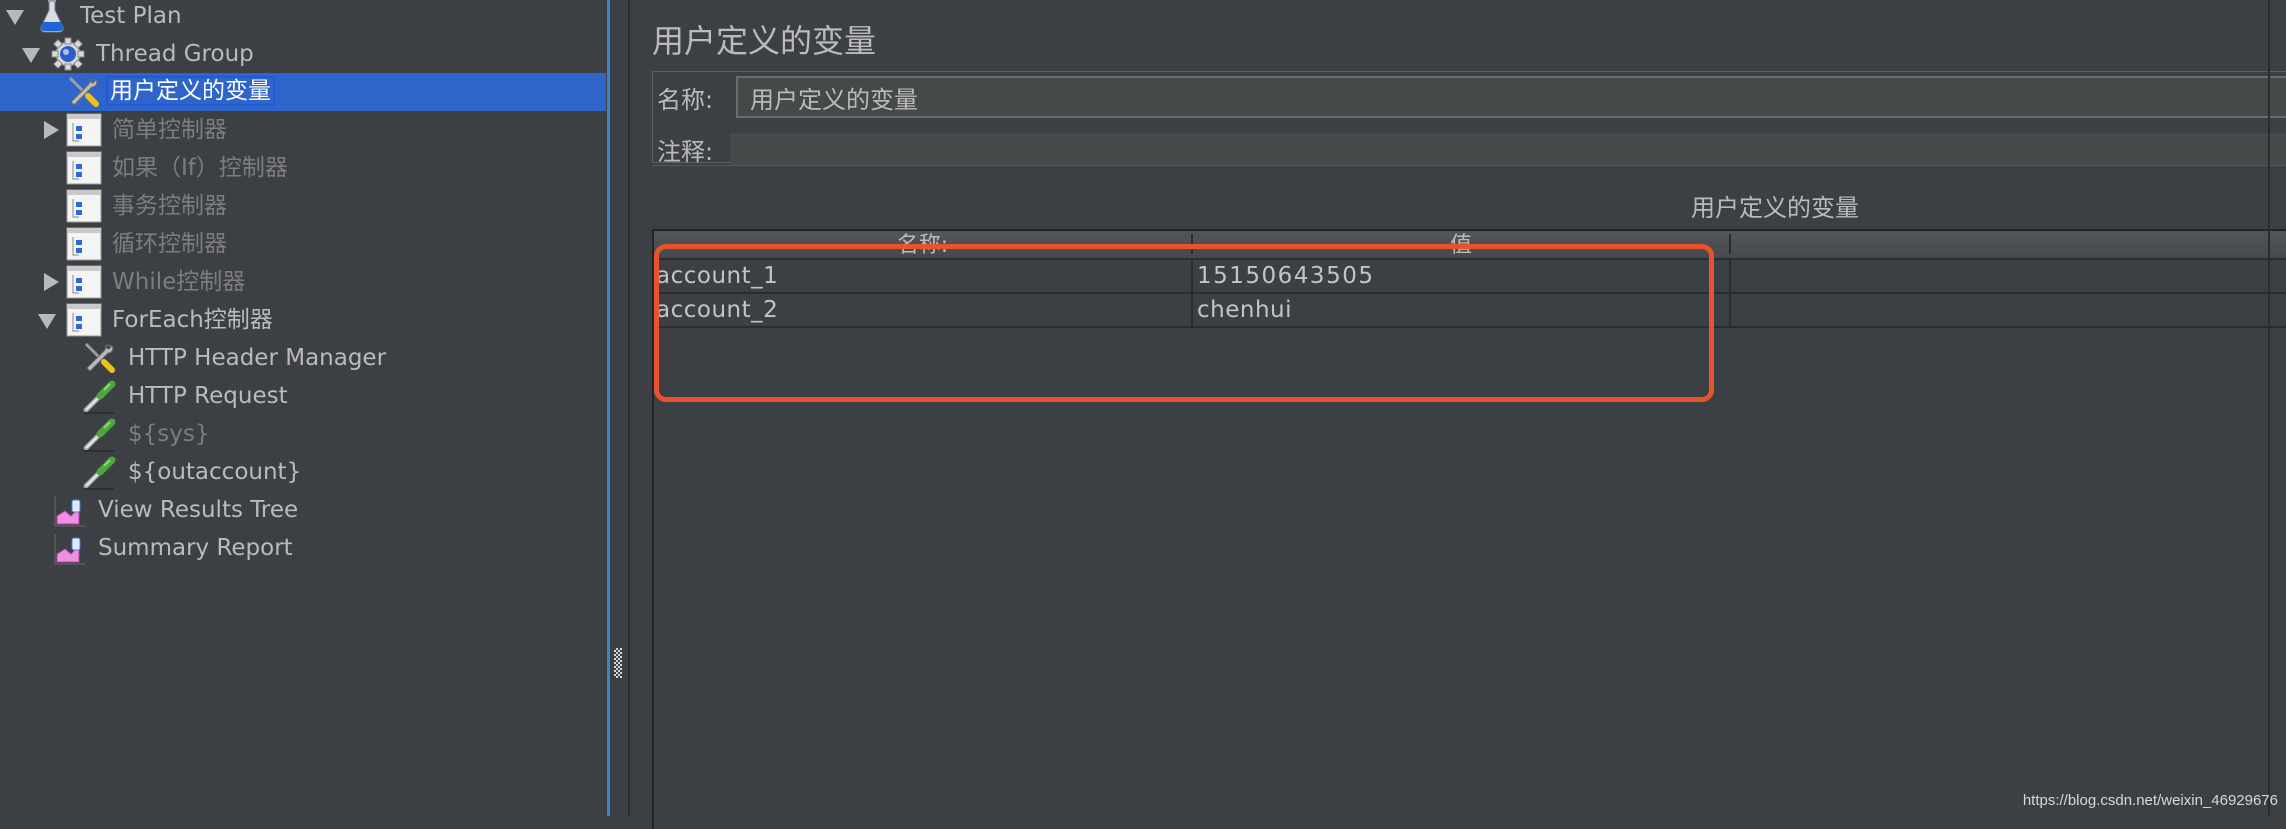 This screenshot has height=829, width=2286. Describe the element at coordinates (2269, 408) in the screenshot. I see `panel-right-border` at that location.